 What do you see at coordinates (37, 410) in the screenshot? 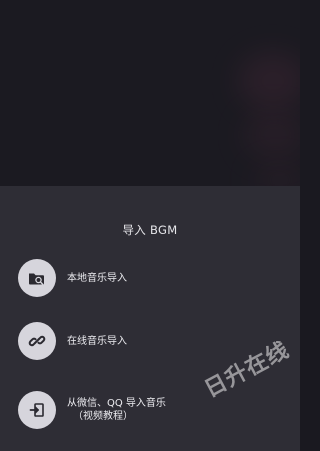
I see `import-icon` at bounding box center [37, 410].